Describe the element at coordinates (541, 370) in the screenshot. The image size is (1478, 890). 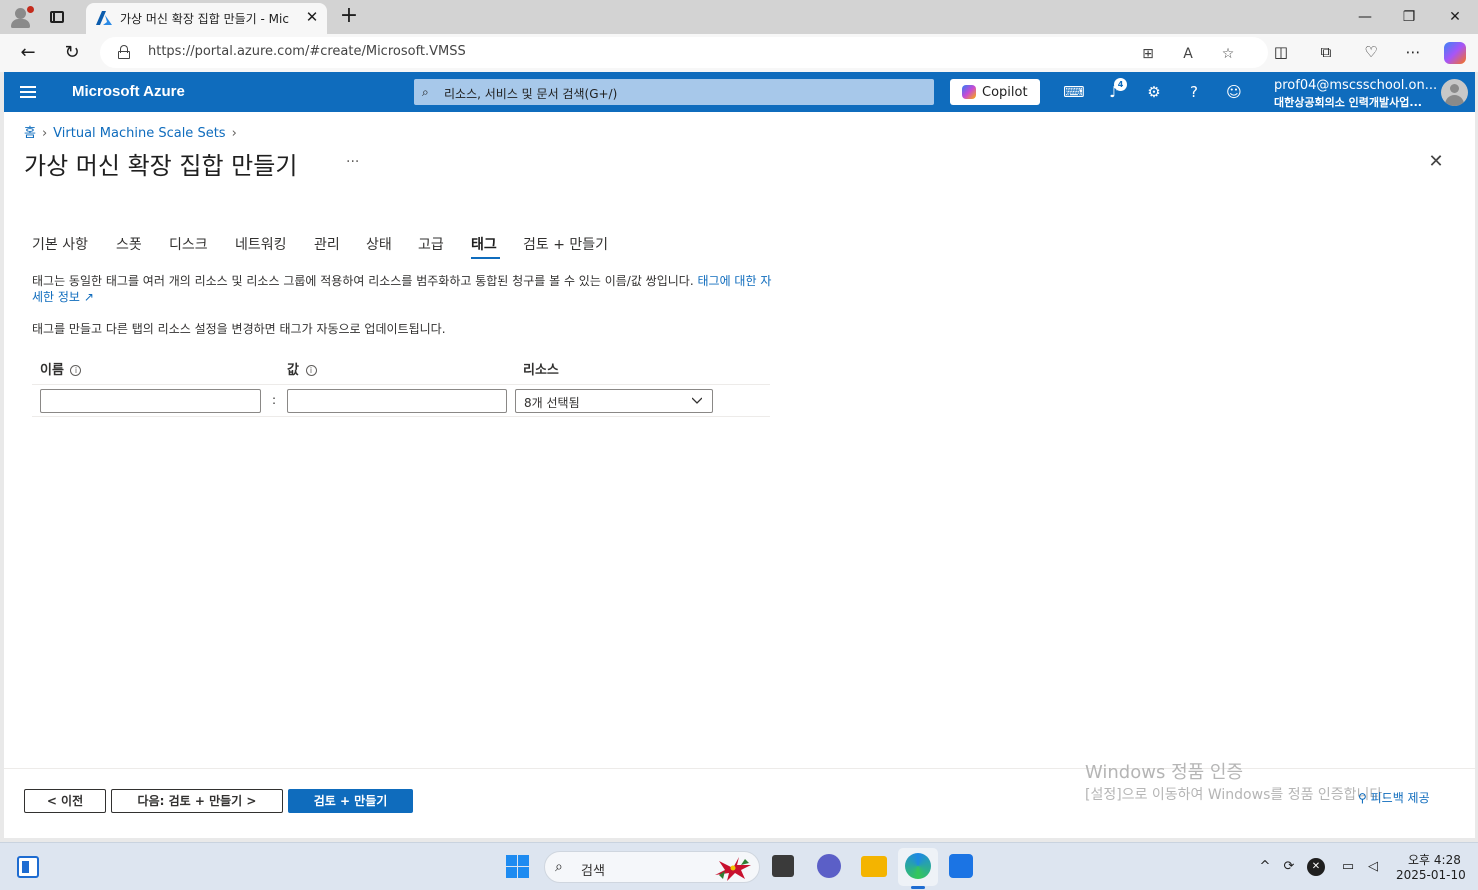
I see `column-header-resources: 리소스` at that location.